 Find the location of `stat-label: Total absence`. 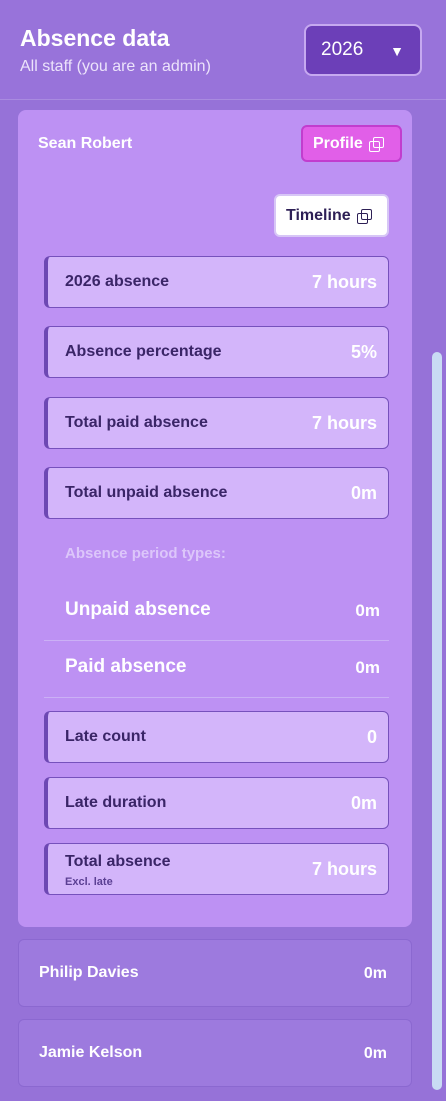

stat-label: Total absence is located at coordinates (118, 861).